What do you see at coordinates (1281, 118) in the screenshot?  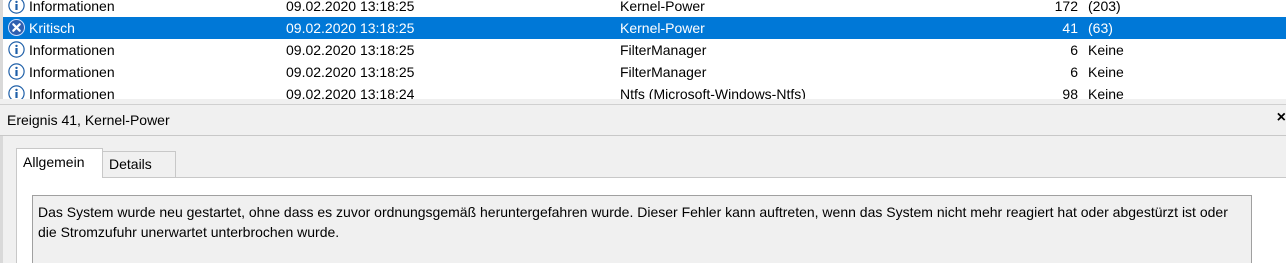 I see `close-icon: ×` at bounding box center [1281, 118].